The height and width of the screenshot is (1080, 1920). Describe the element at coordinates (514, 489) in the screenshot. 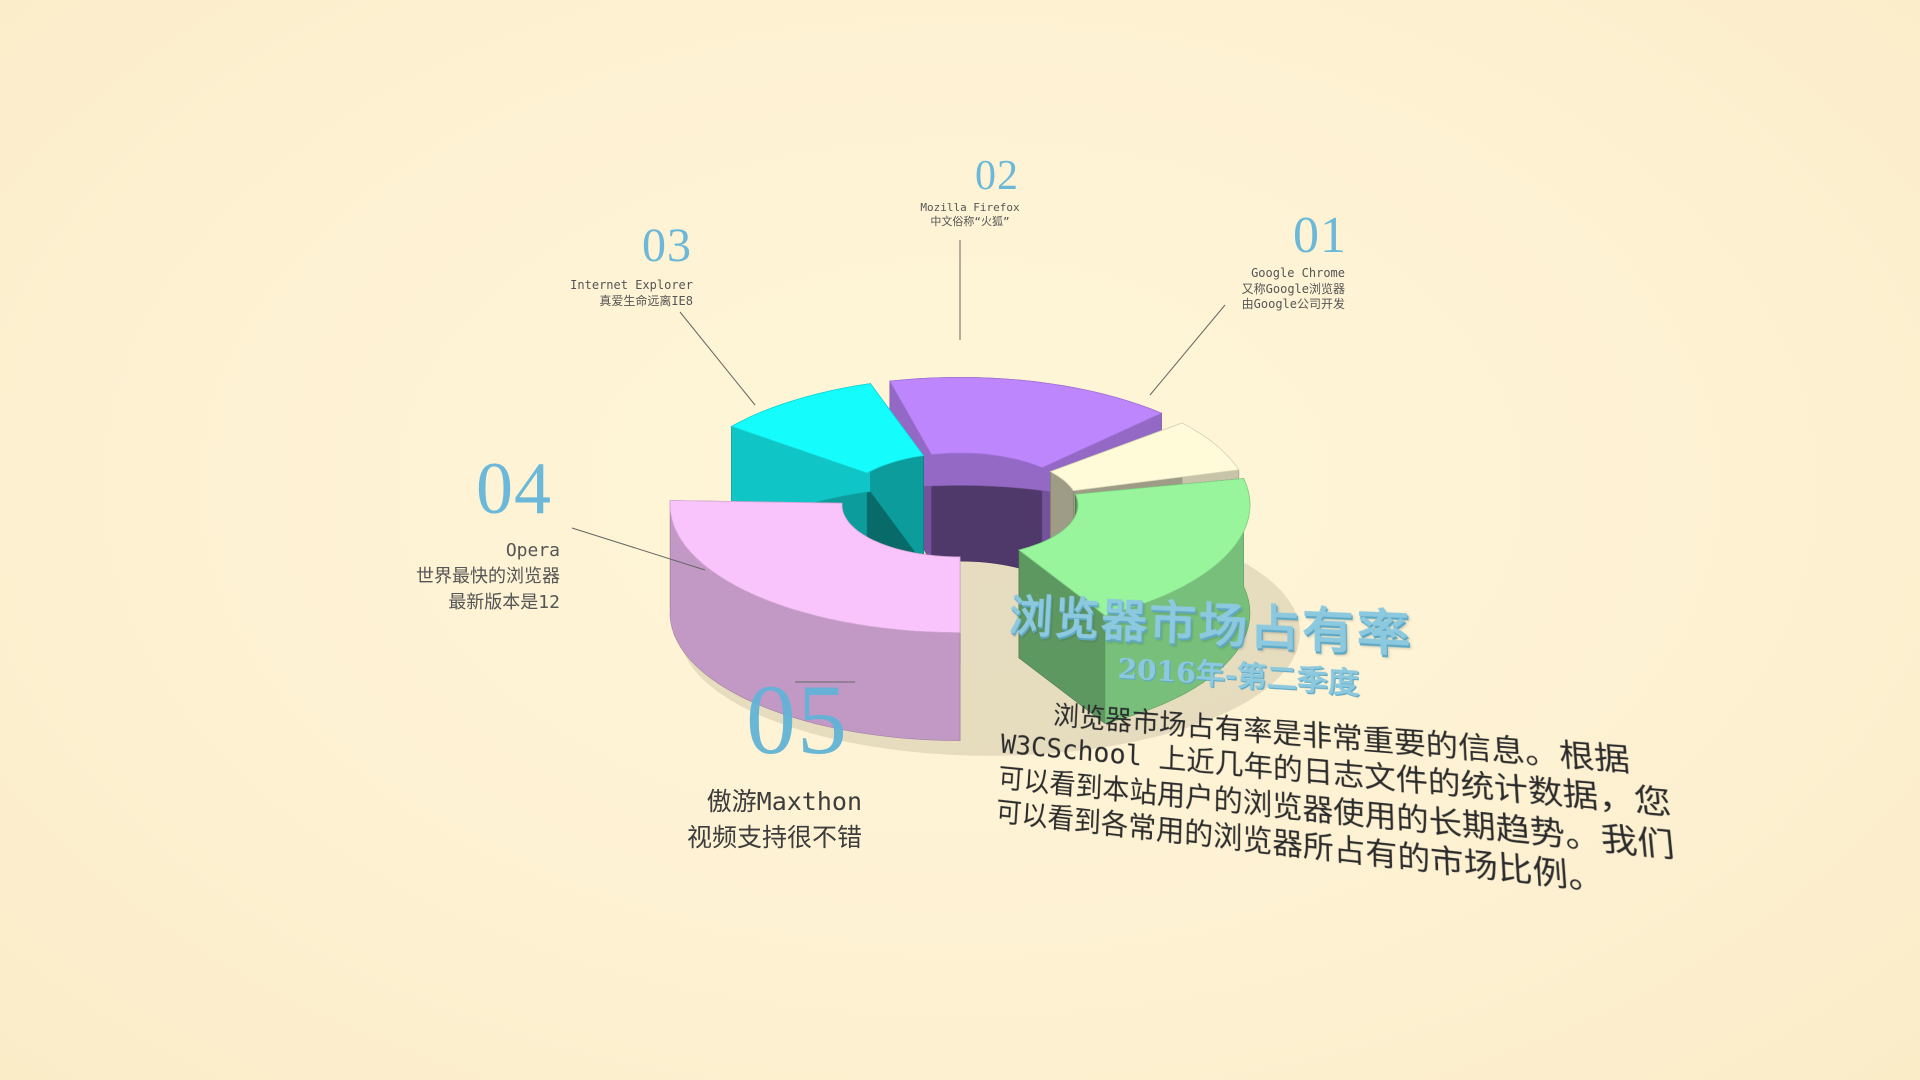

I see `rank-04: 04` at that location.